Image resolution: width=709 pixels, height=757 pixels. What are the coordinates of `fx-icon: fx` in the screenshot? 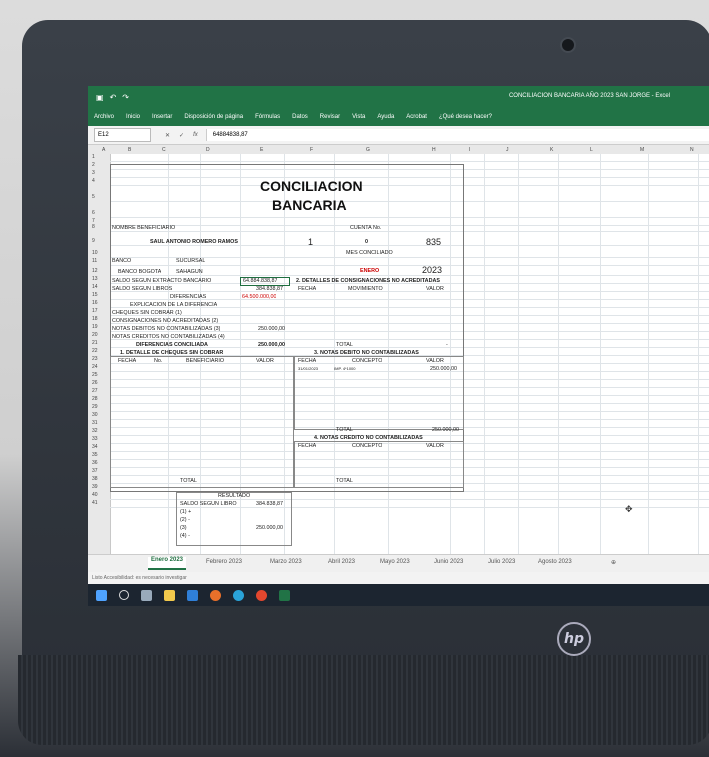 It's located at (195, 135).